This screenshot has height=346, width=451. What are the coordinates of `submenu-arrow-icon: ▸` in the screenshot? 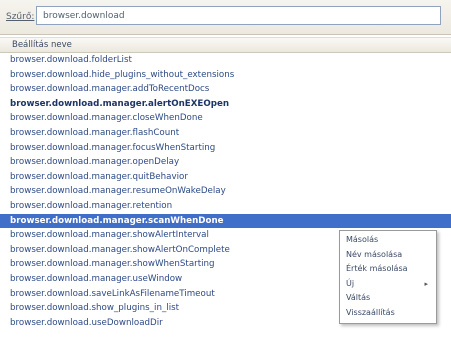 It's located at (426, 283).